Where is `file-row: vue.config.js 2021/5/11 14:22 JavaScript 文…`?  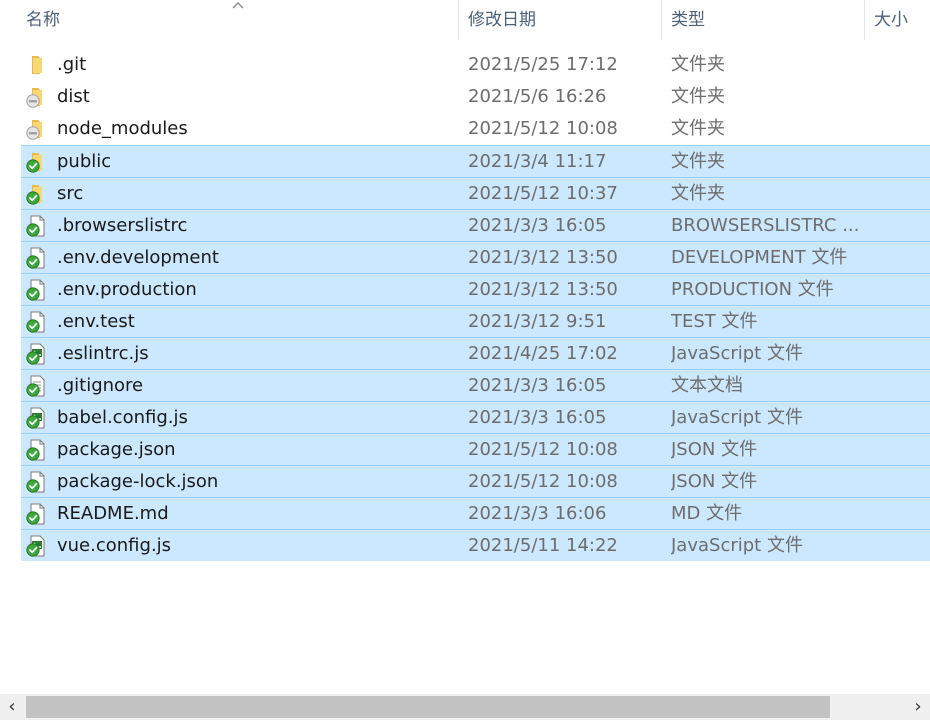
file-row: vue.config.js 2021/5/11 14:22 JavaScript 文… is located at coordinates (475, 545).